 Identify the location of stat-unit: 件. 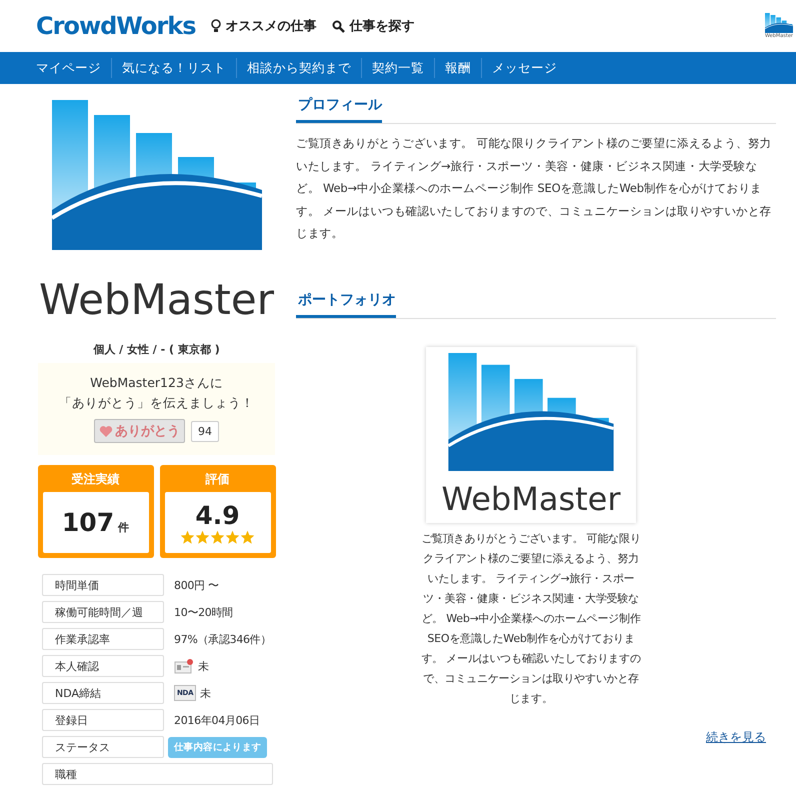
(124, 527).